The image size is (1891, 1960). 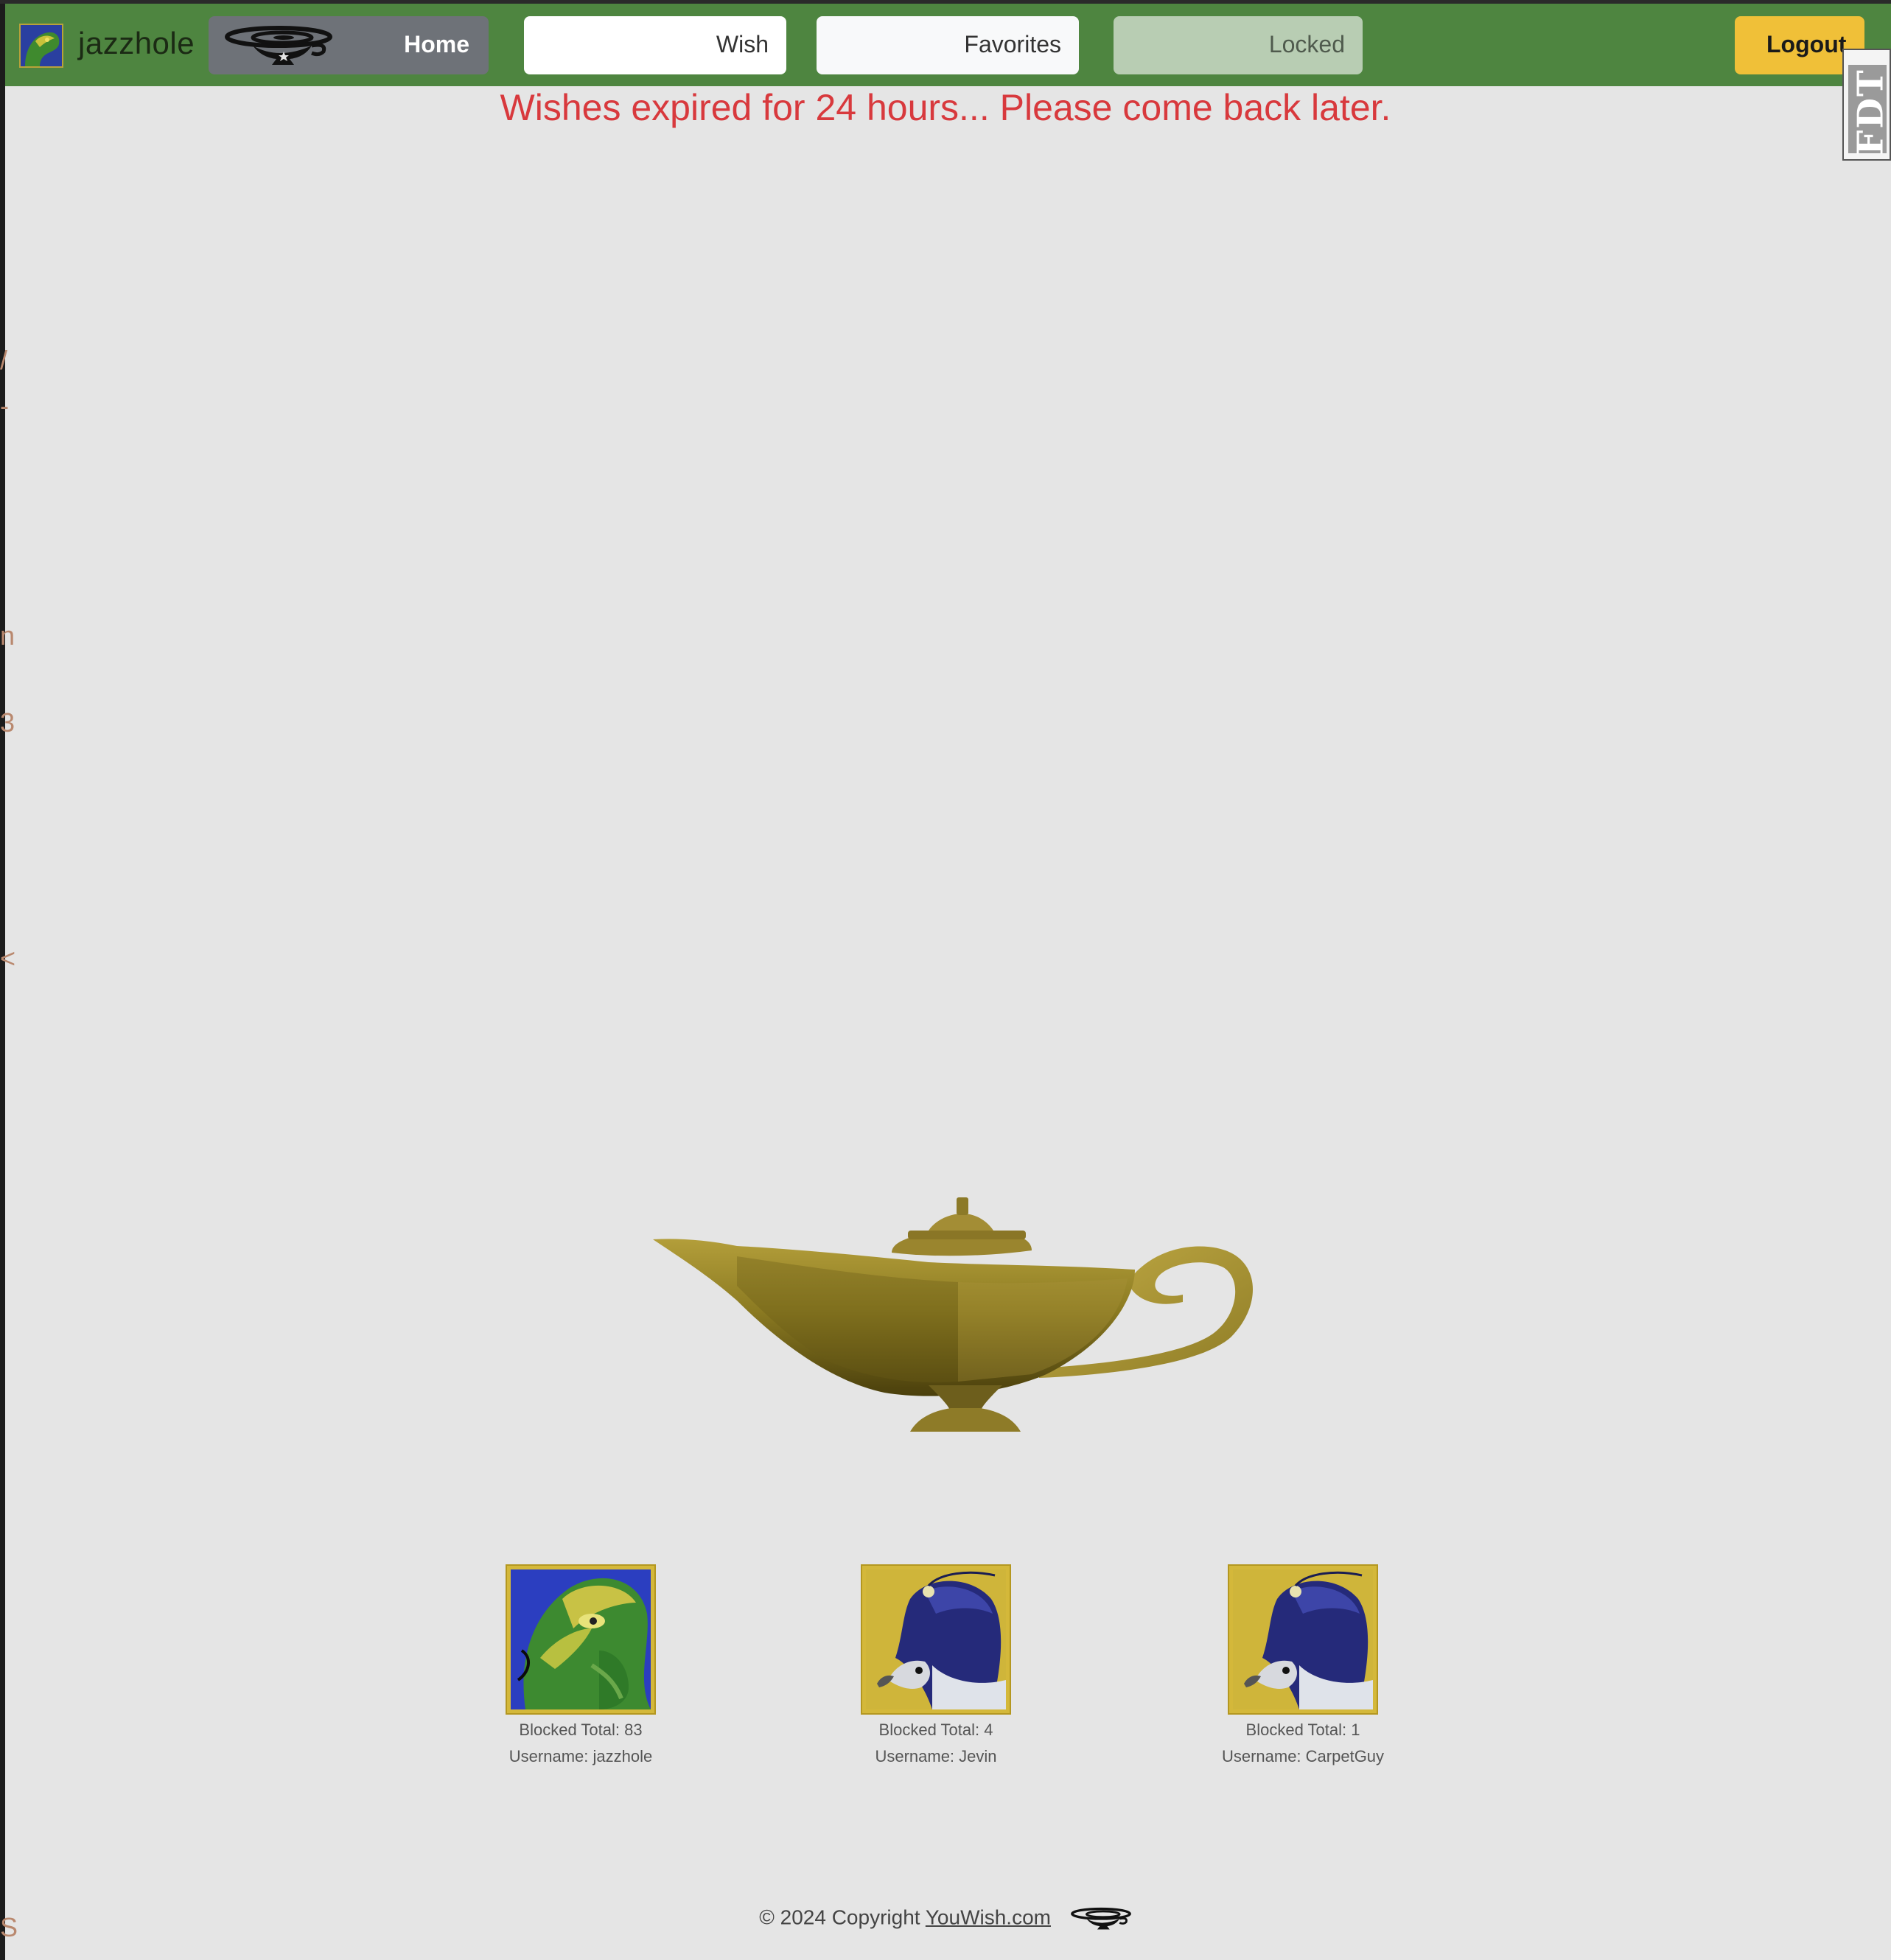 I want to click on copyright-text: © 2024 Copyright, so click(x=839, y=1917).